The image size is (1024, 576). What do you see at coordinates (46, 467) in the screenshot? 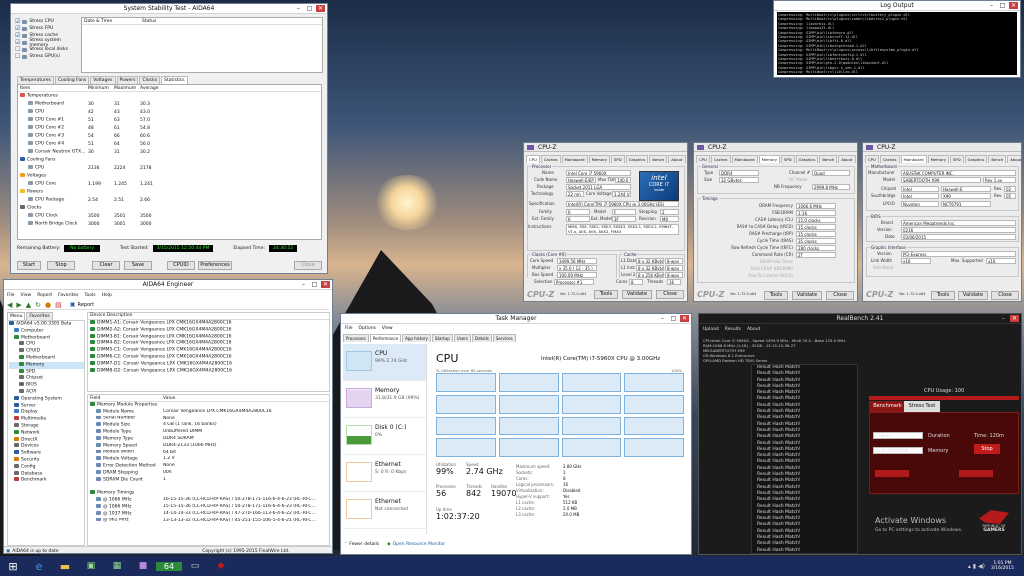
I see `tree-item: Config` at bounding box center [46, 467].